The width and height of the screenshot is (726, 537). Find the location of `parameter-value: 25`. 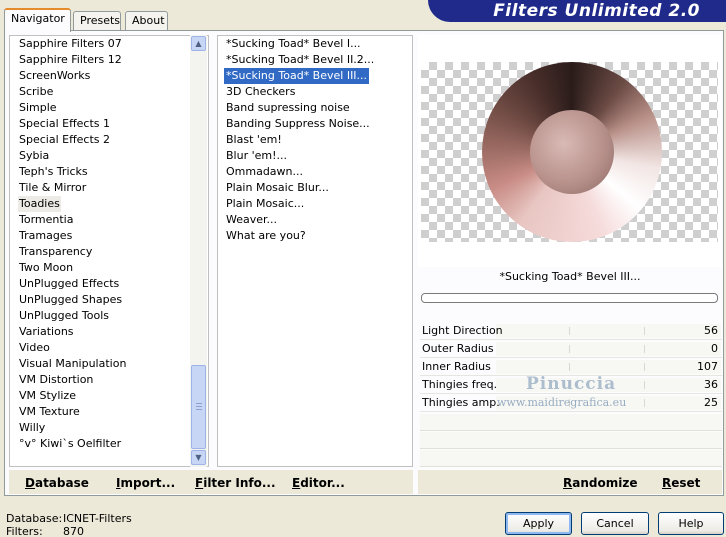

parameter-value: 25 is located at coordinates (711, 402).